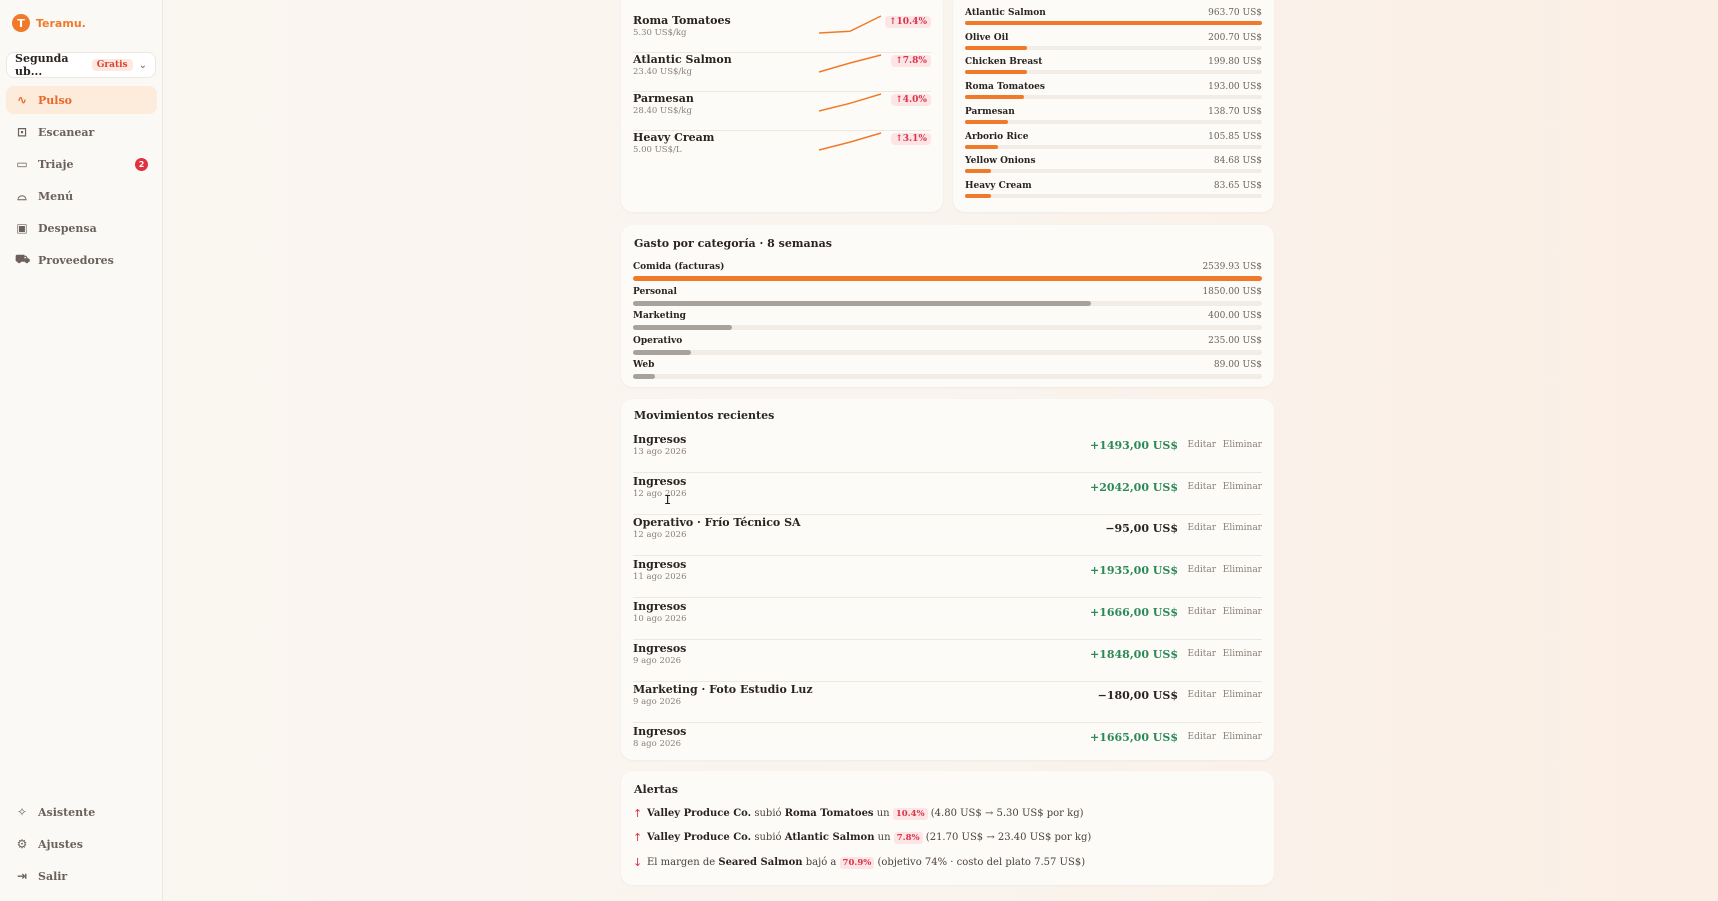 This screenshot has width=1718, height=901. Describe the element at coordinates (655, 291) in the screenshot. I see `category-name: Personal` at that location.